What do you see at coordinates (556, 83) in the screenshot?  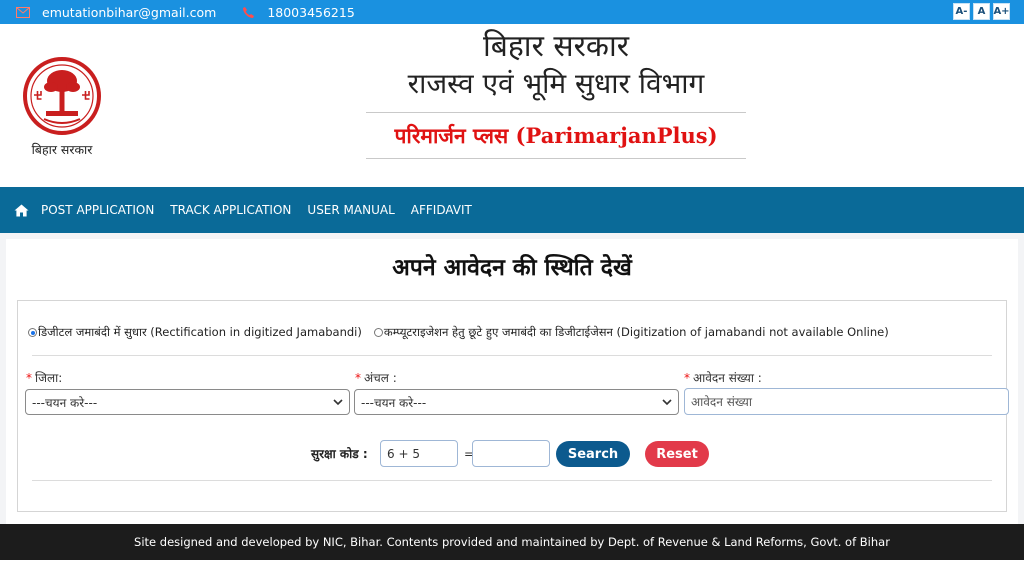 I see `site-title-line2: राजस्व एवं भूमि सुधार विभाग` at bounding box center [556, 83].